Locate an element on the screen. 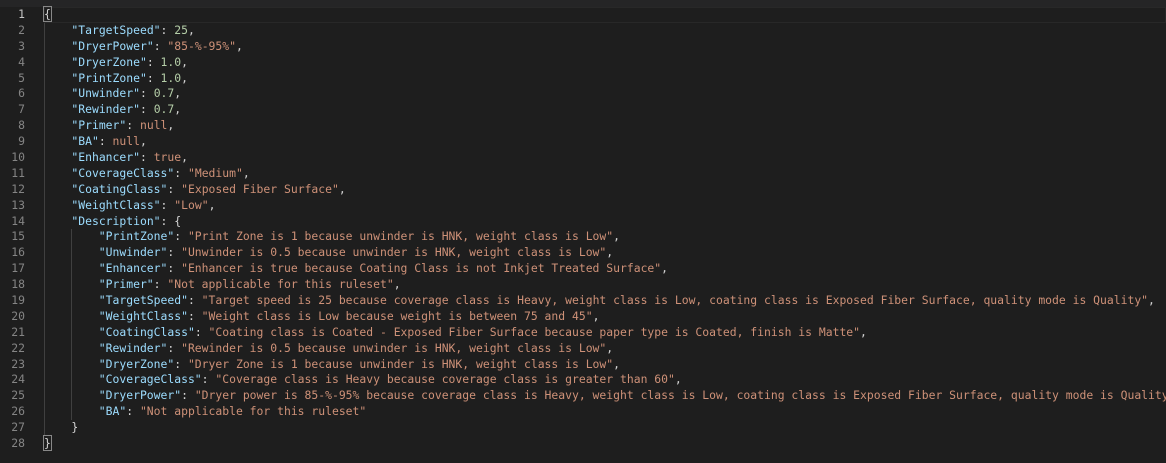 This screenshot has height=463, width=1166. code-line: "CoverageClass": "Medium", is located at coordinates (605, 173).